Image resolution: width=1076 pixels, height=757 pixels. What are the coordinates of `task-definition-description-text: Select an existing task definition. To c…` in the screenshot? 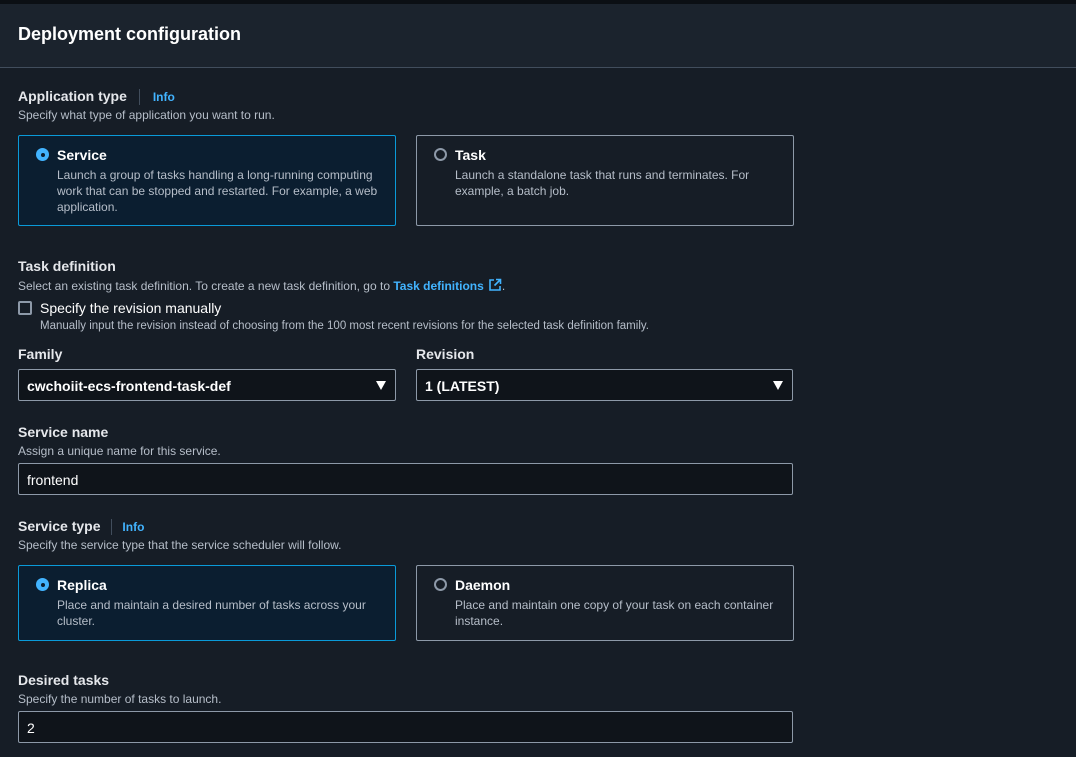 It's located at (206, 286).